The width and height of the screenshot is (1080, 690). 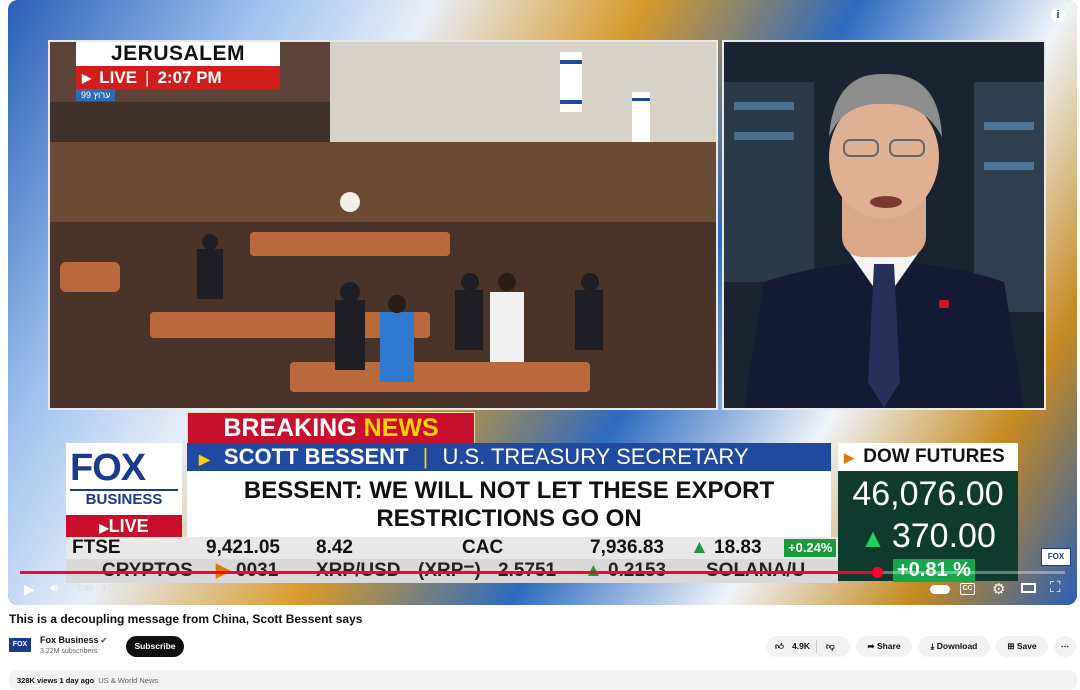 What do you see at coordinates (85, 588) in the screenshot?
I see `time-current: 7:46` at bounding box center [85, 588].